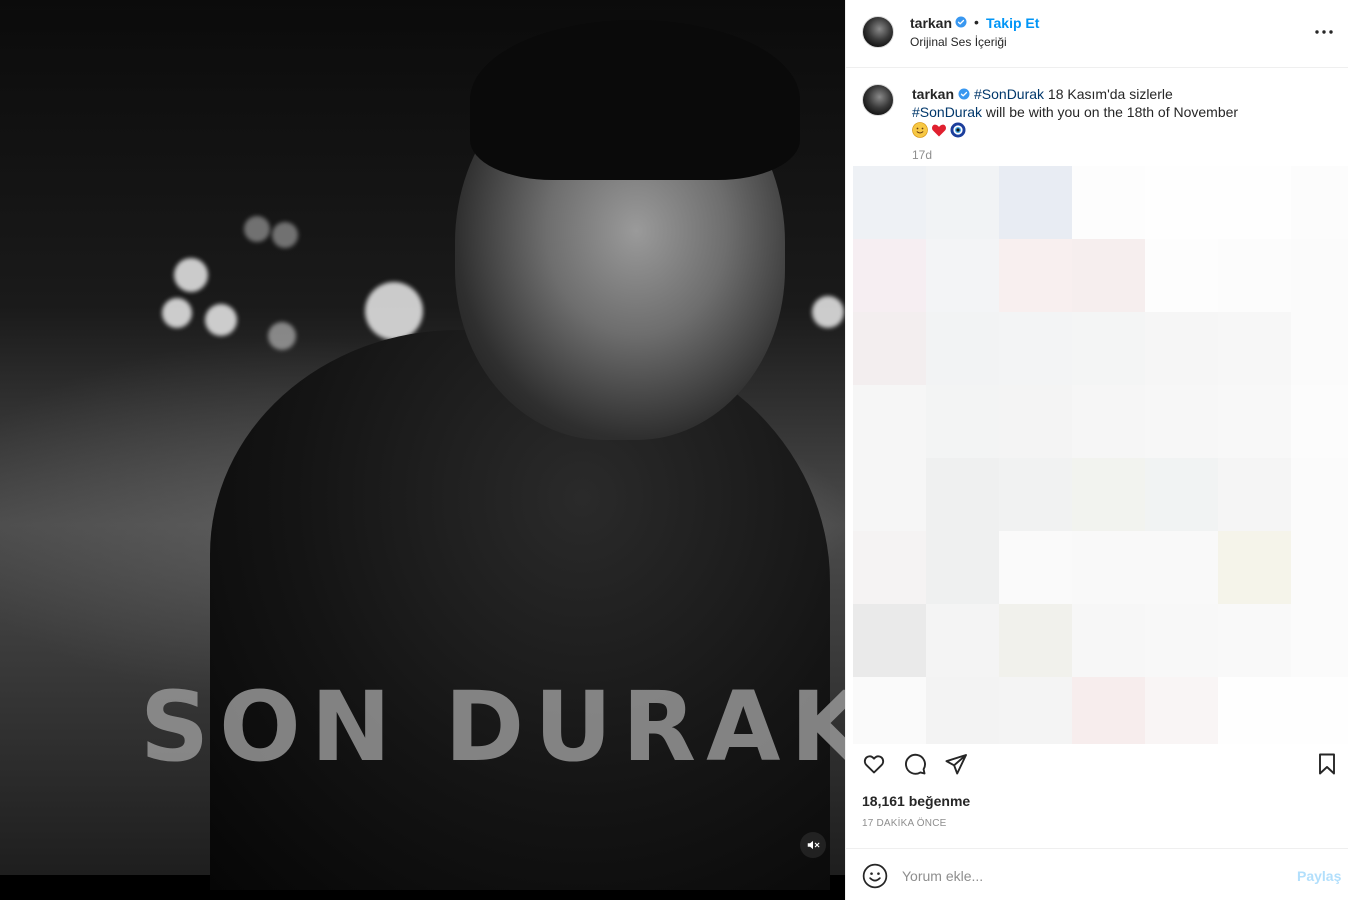 The width and height of the screenshot is (1348, 900). Describe the element at coordinates (1110, 112) in the screenshot. I see `caption-text-en: will be with you on the 18th of November` at that location.